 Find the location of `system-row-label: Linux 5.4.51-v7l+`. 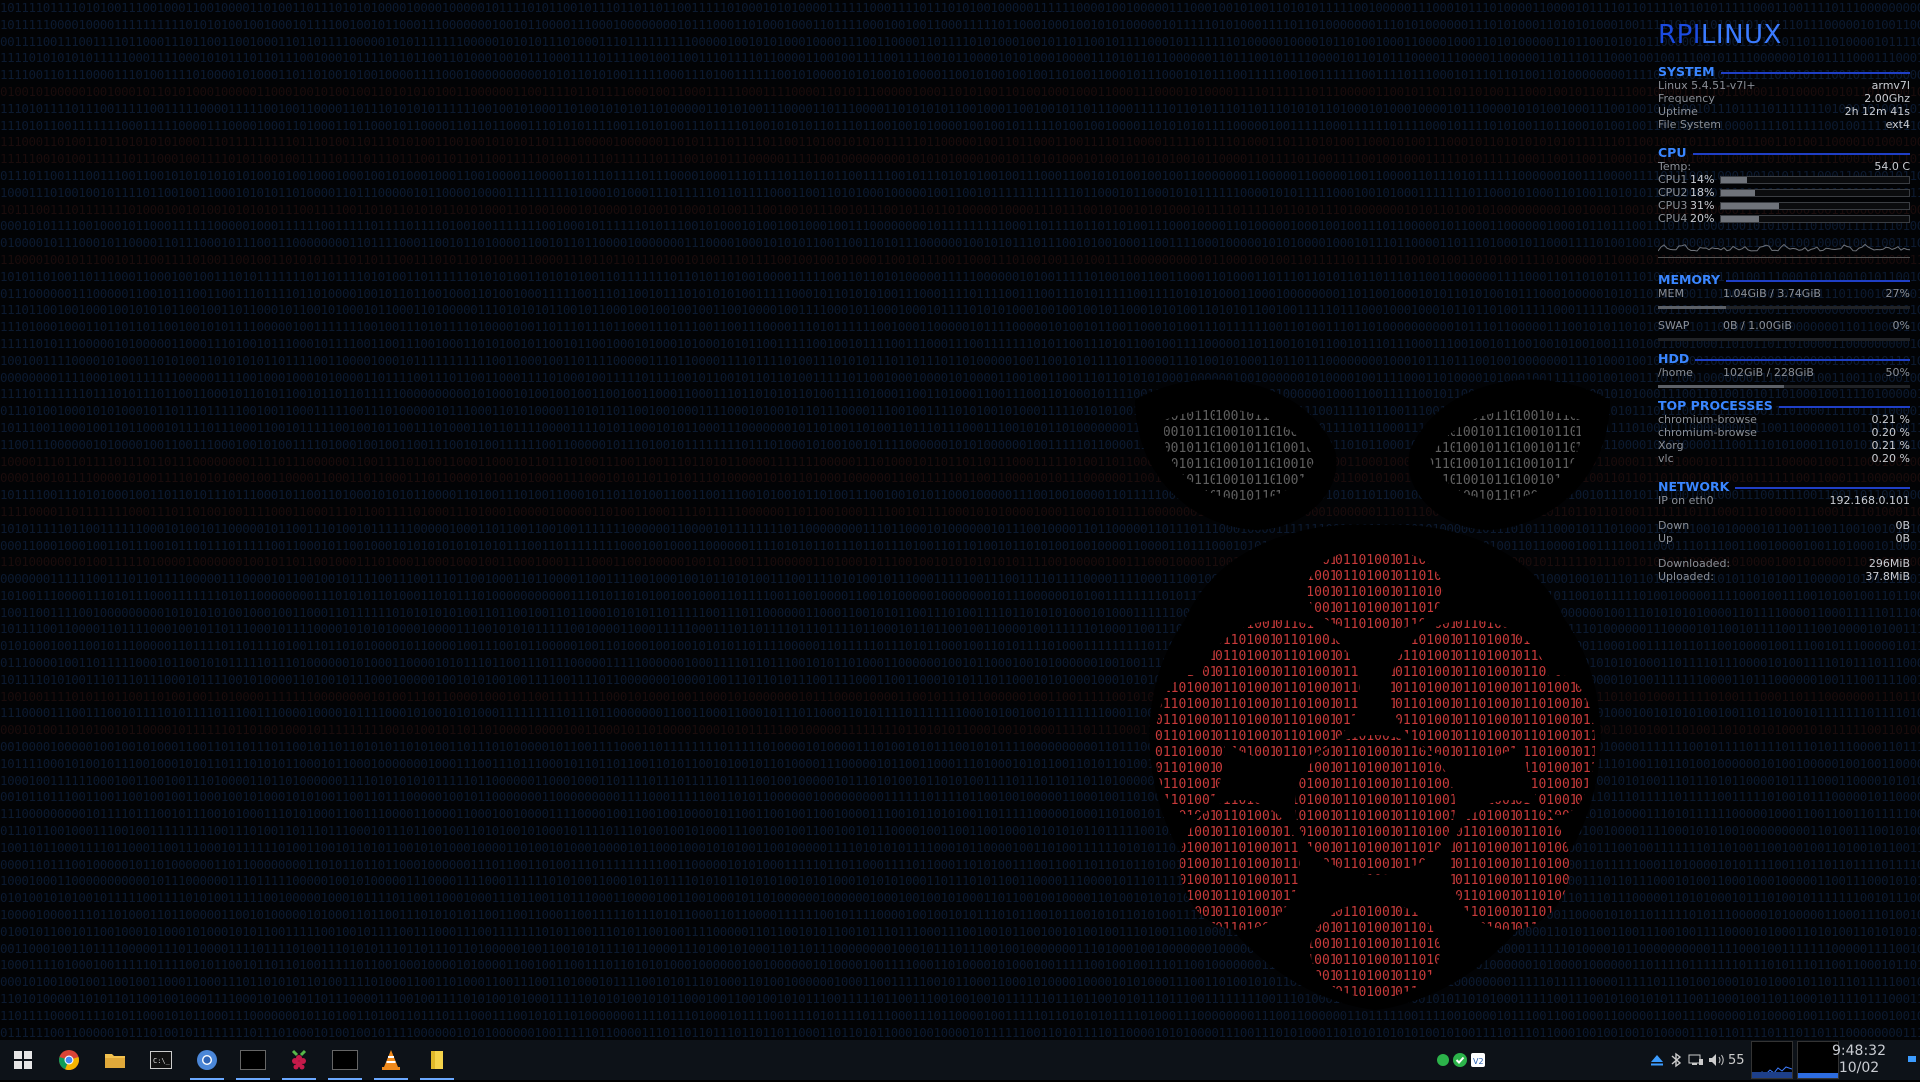

system-row-label: Linux 5.4.51-v7l+ is located at coordinates (1707, 85).